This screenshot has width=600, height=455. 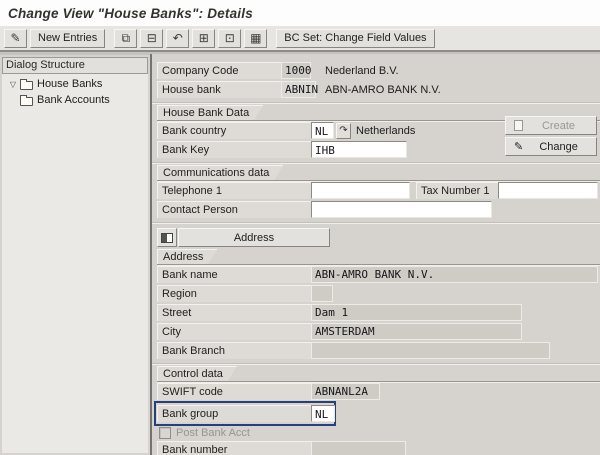 I want to click on city-row: City AMSTERDAM, so click(x=378, y=331).